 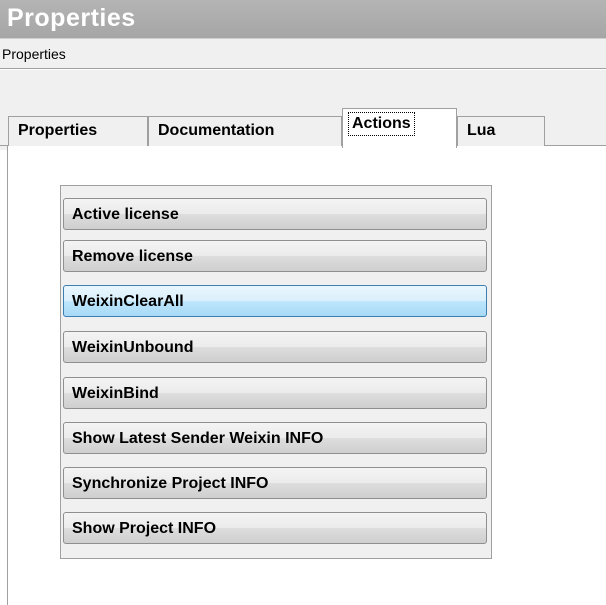 What do you see at coordinates (501, 131) in the screenshot?
I see `tab-lua: Lua` at bounding box center [501, 131].